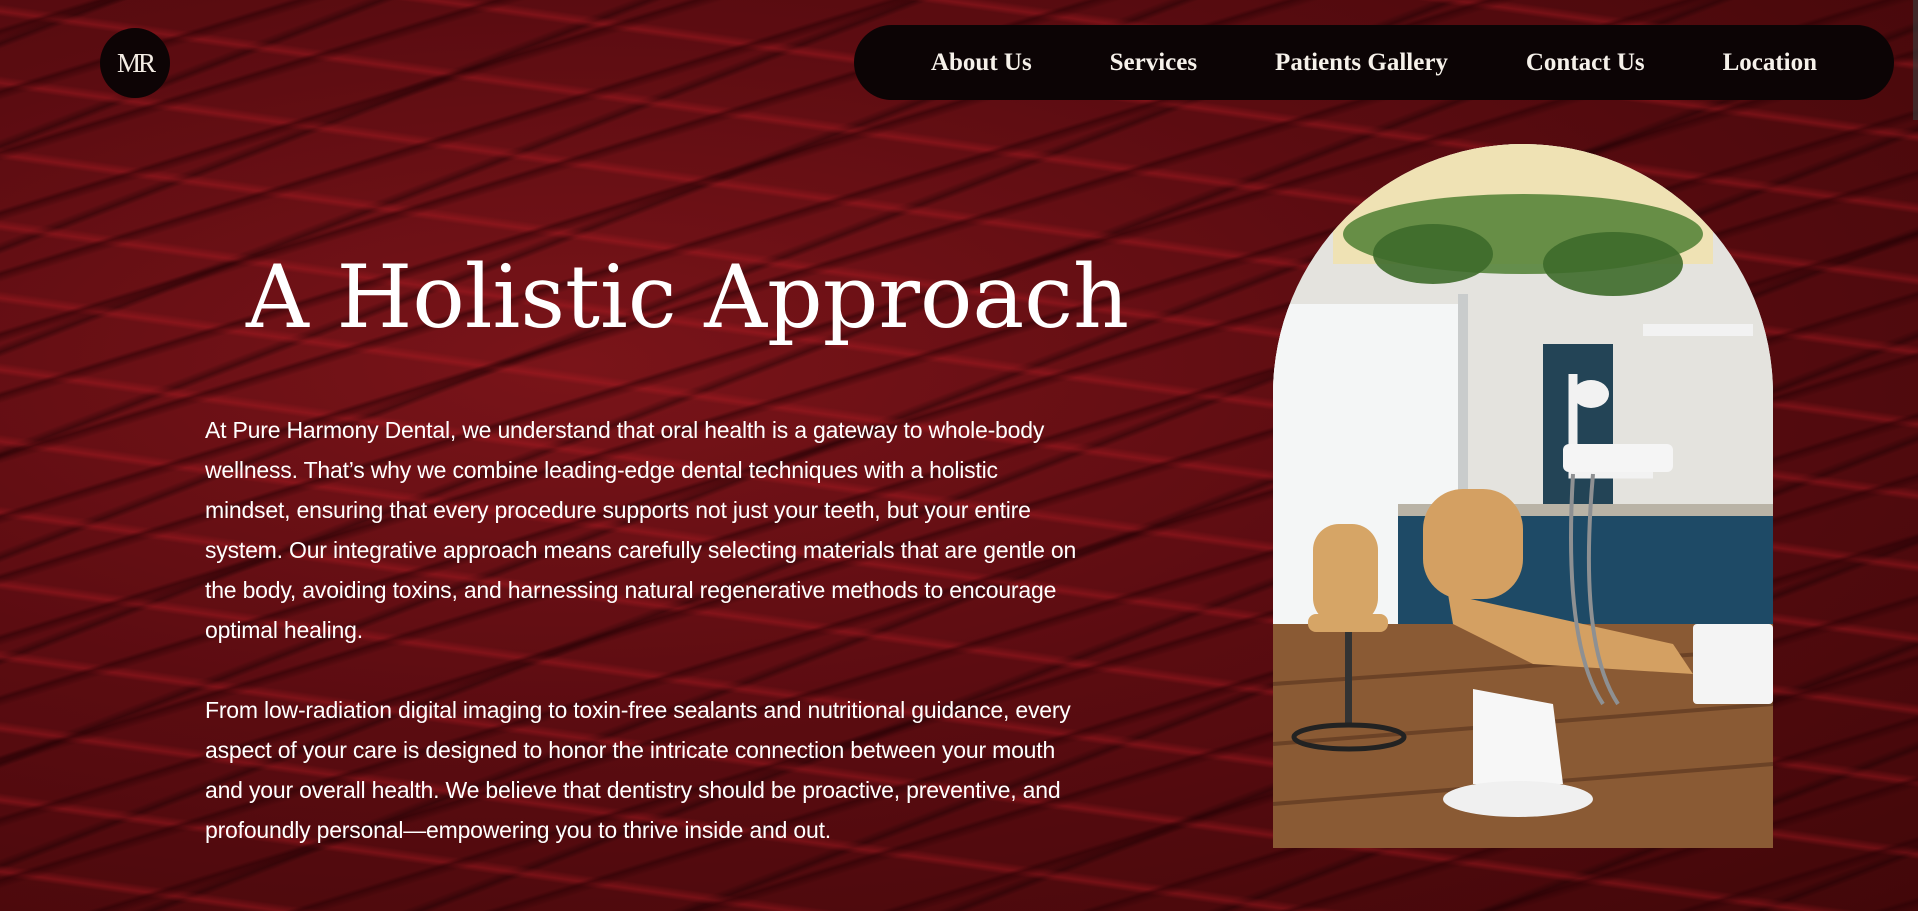 The width and height of the screenshot is (1918, 911). I want to click on nav-about-us: About Us, so click(981, 63).